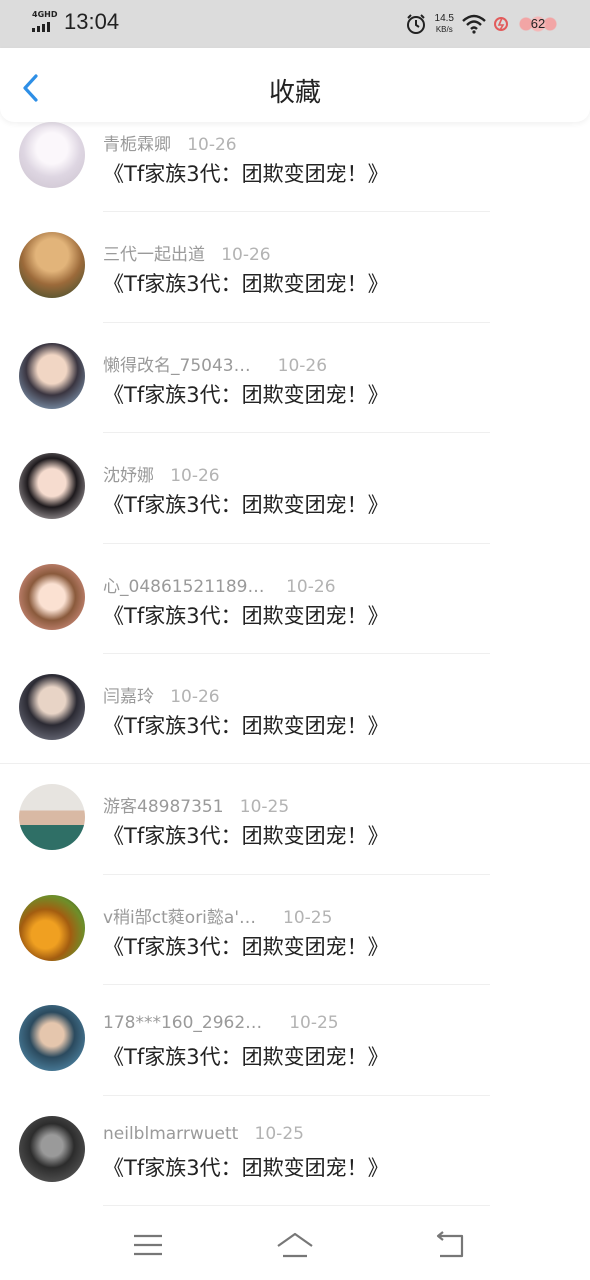  Describe the element at coordinates (295, 1151) in the screenshot. I see `list-item: neilblmarrwuett 10-25 《Tf家族3代：团欺变团宠！》` at that location.